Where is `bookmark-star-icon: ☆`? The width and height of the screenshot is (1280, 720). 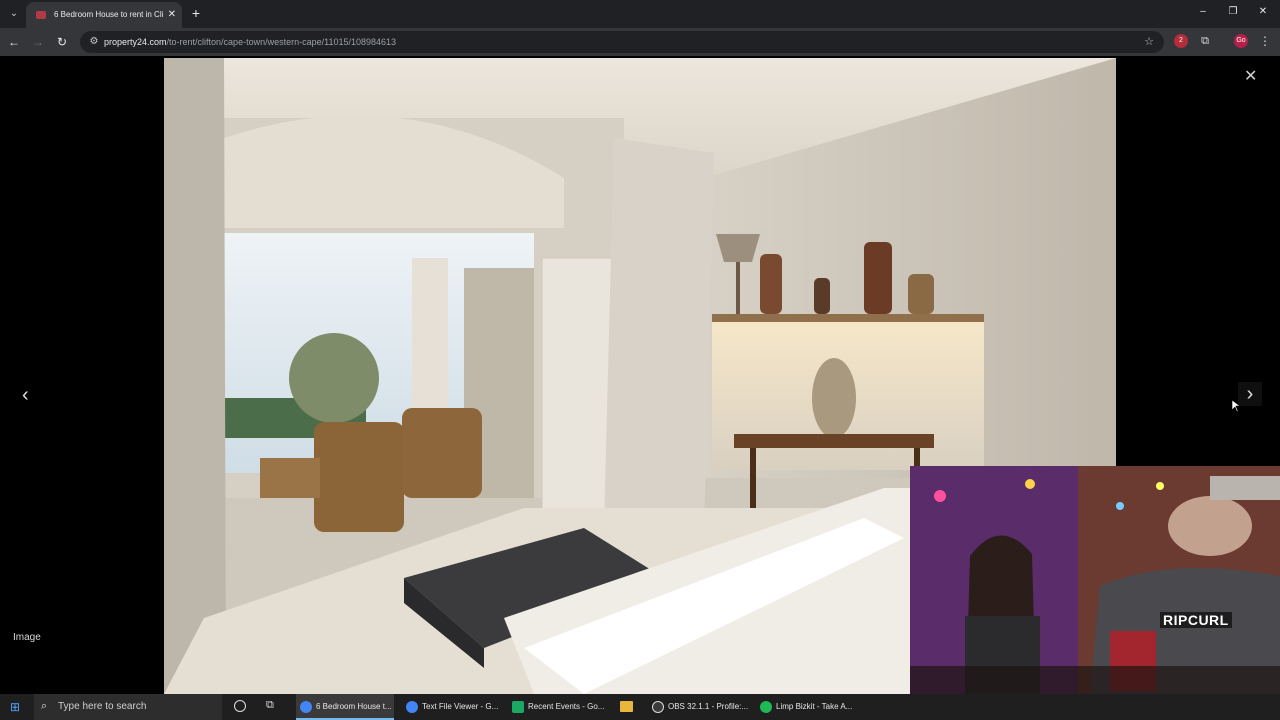
bookmark-star-icon: ☆ is located at coordinates (1149, 41).